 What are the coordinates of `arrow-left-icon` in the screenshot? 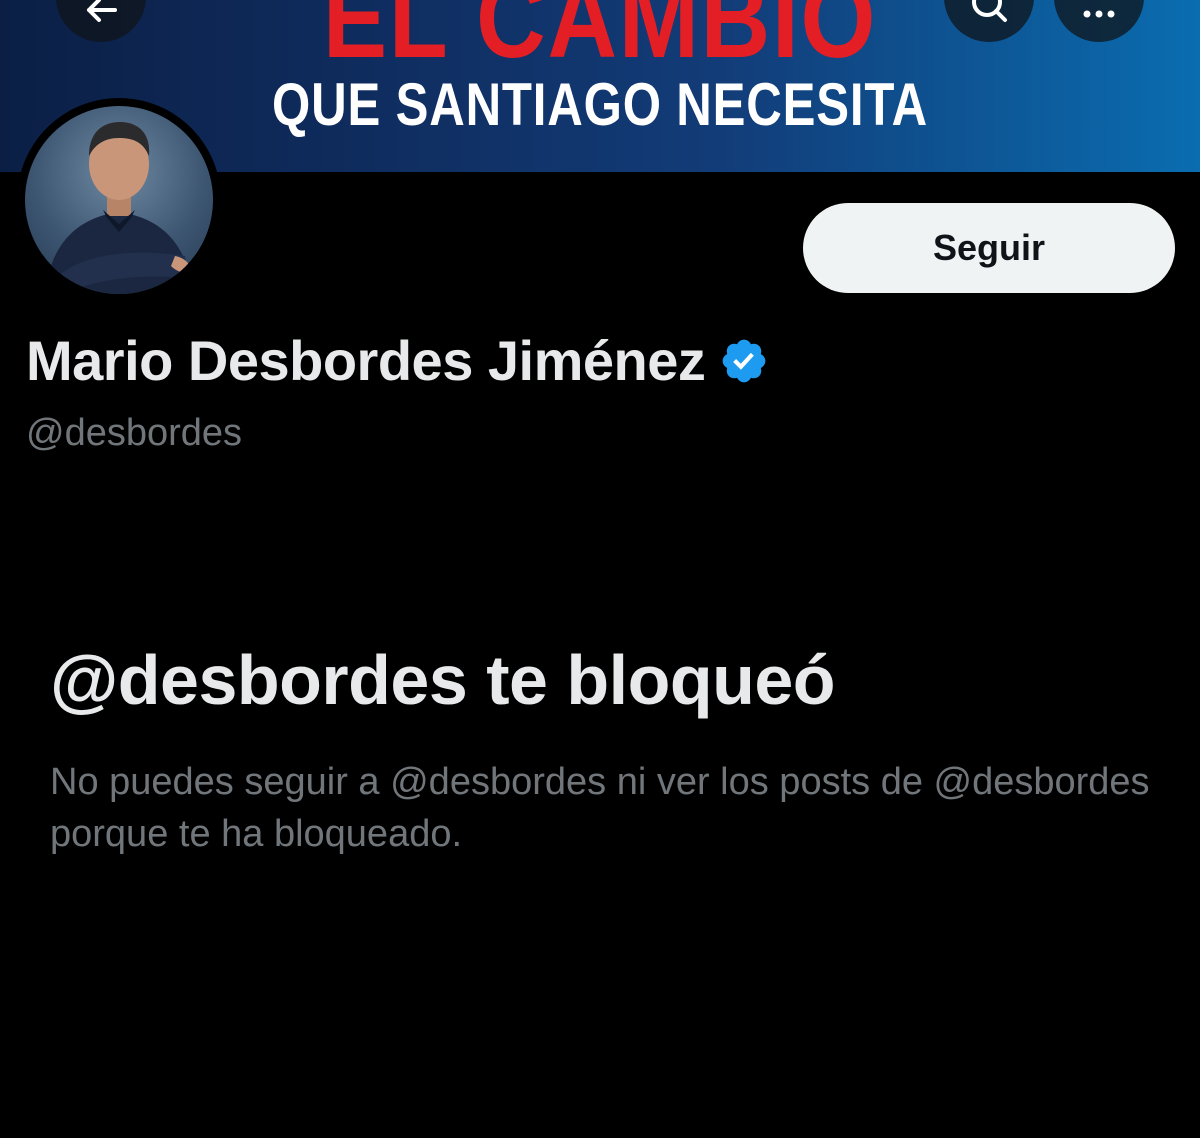 It's located at (102, 11).